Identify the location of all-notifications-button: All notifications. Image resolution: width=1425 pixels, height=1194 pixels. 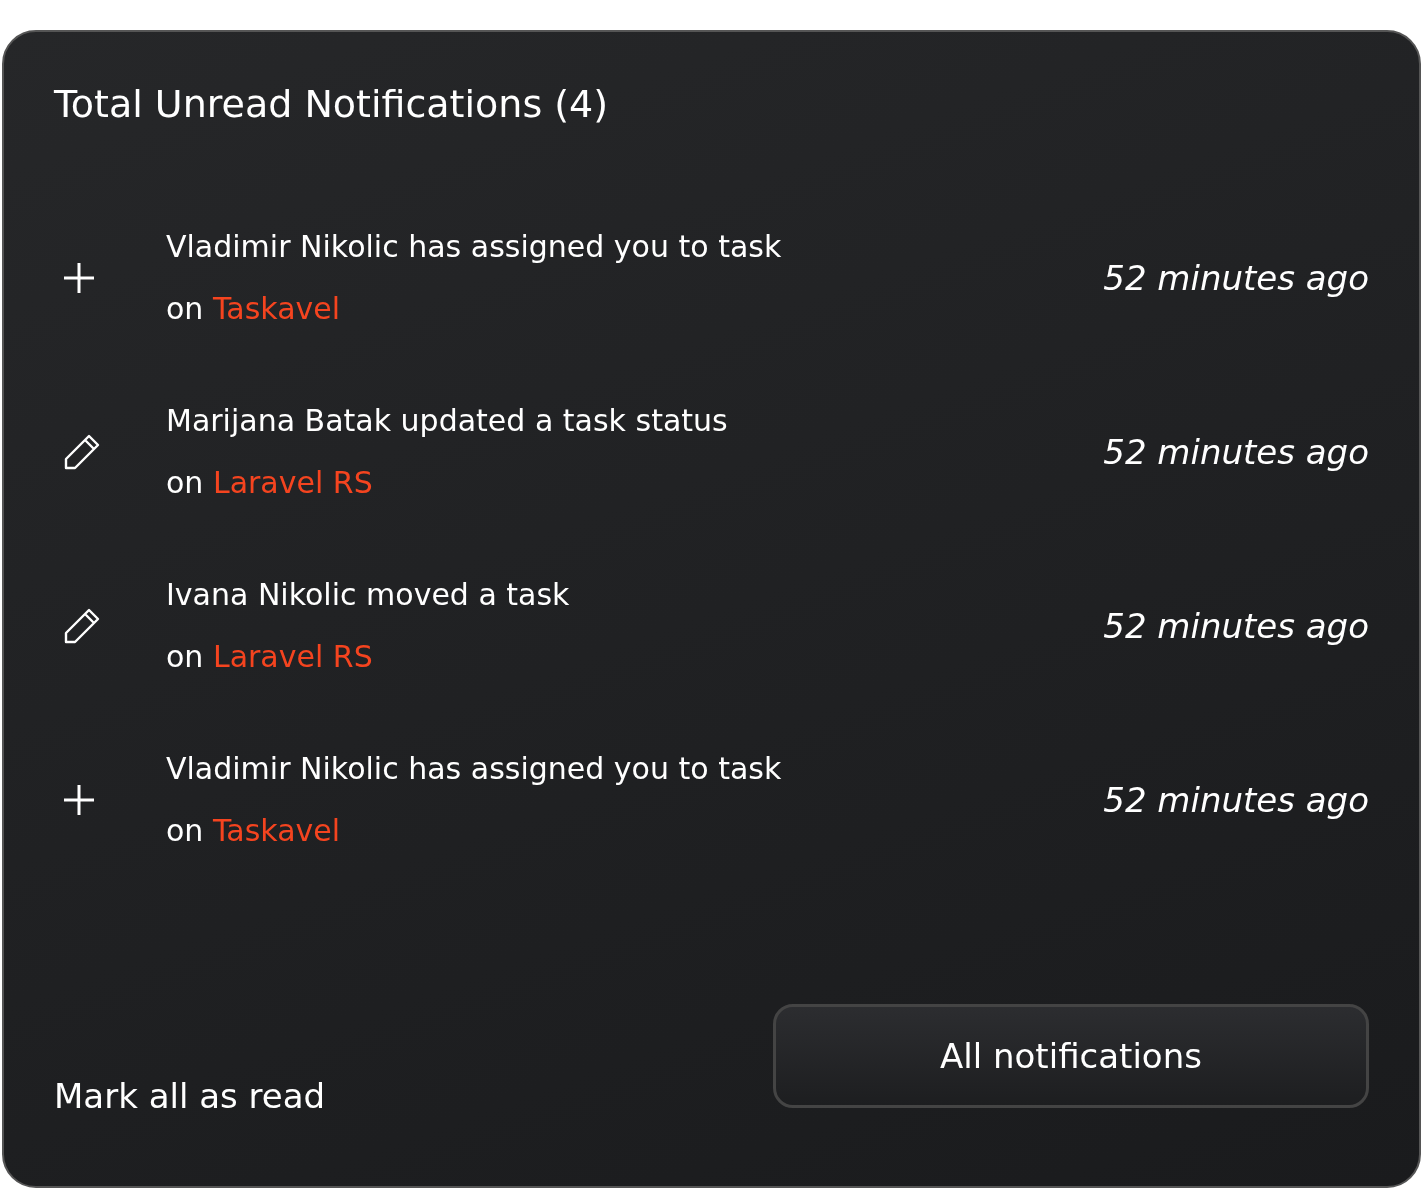
(1071, 1056).